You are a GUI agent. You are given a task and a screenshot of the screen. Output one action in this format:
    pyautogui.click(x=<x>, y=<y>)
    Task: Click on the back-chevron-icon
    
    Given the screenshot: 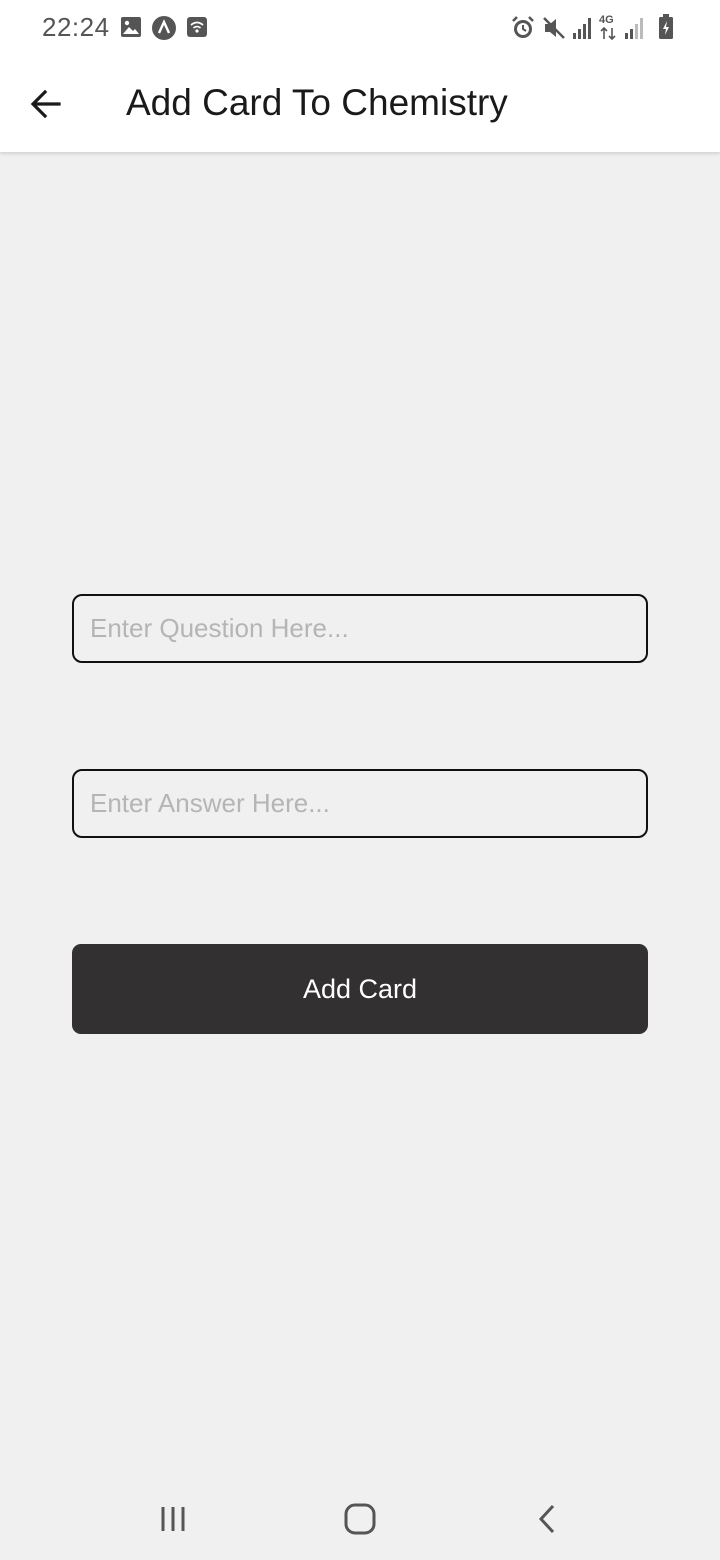 What is the action you would take?
    pyautogui.click(x=546, y=1519)
    